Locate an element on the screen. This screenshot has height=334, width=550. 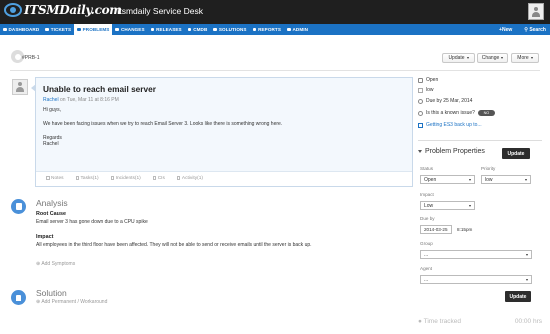
update-dropdown-button: Update is located at coordinates (458, 58).